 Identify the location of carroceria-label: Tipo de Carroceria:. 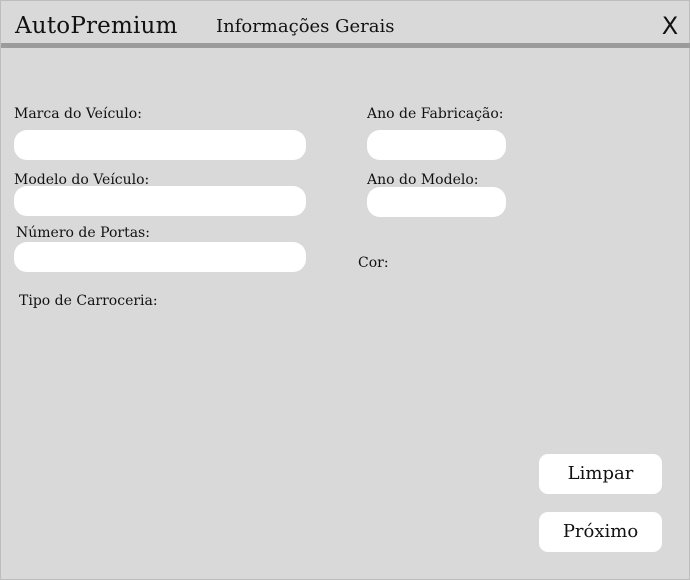
(88, 301).